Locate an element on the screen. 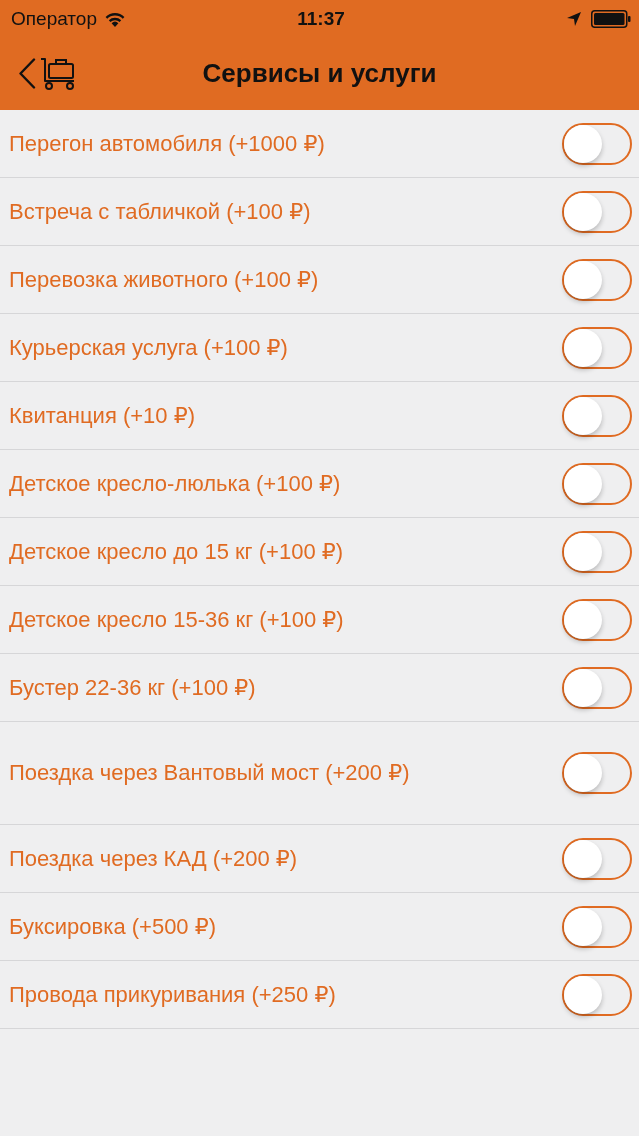 This screenshot has width=639, height=1136. service-label: Буксировка (+500 ₽) is located at coordinates (113, 926).